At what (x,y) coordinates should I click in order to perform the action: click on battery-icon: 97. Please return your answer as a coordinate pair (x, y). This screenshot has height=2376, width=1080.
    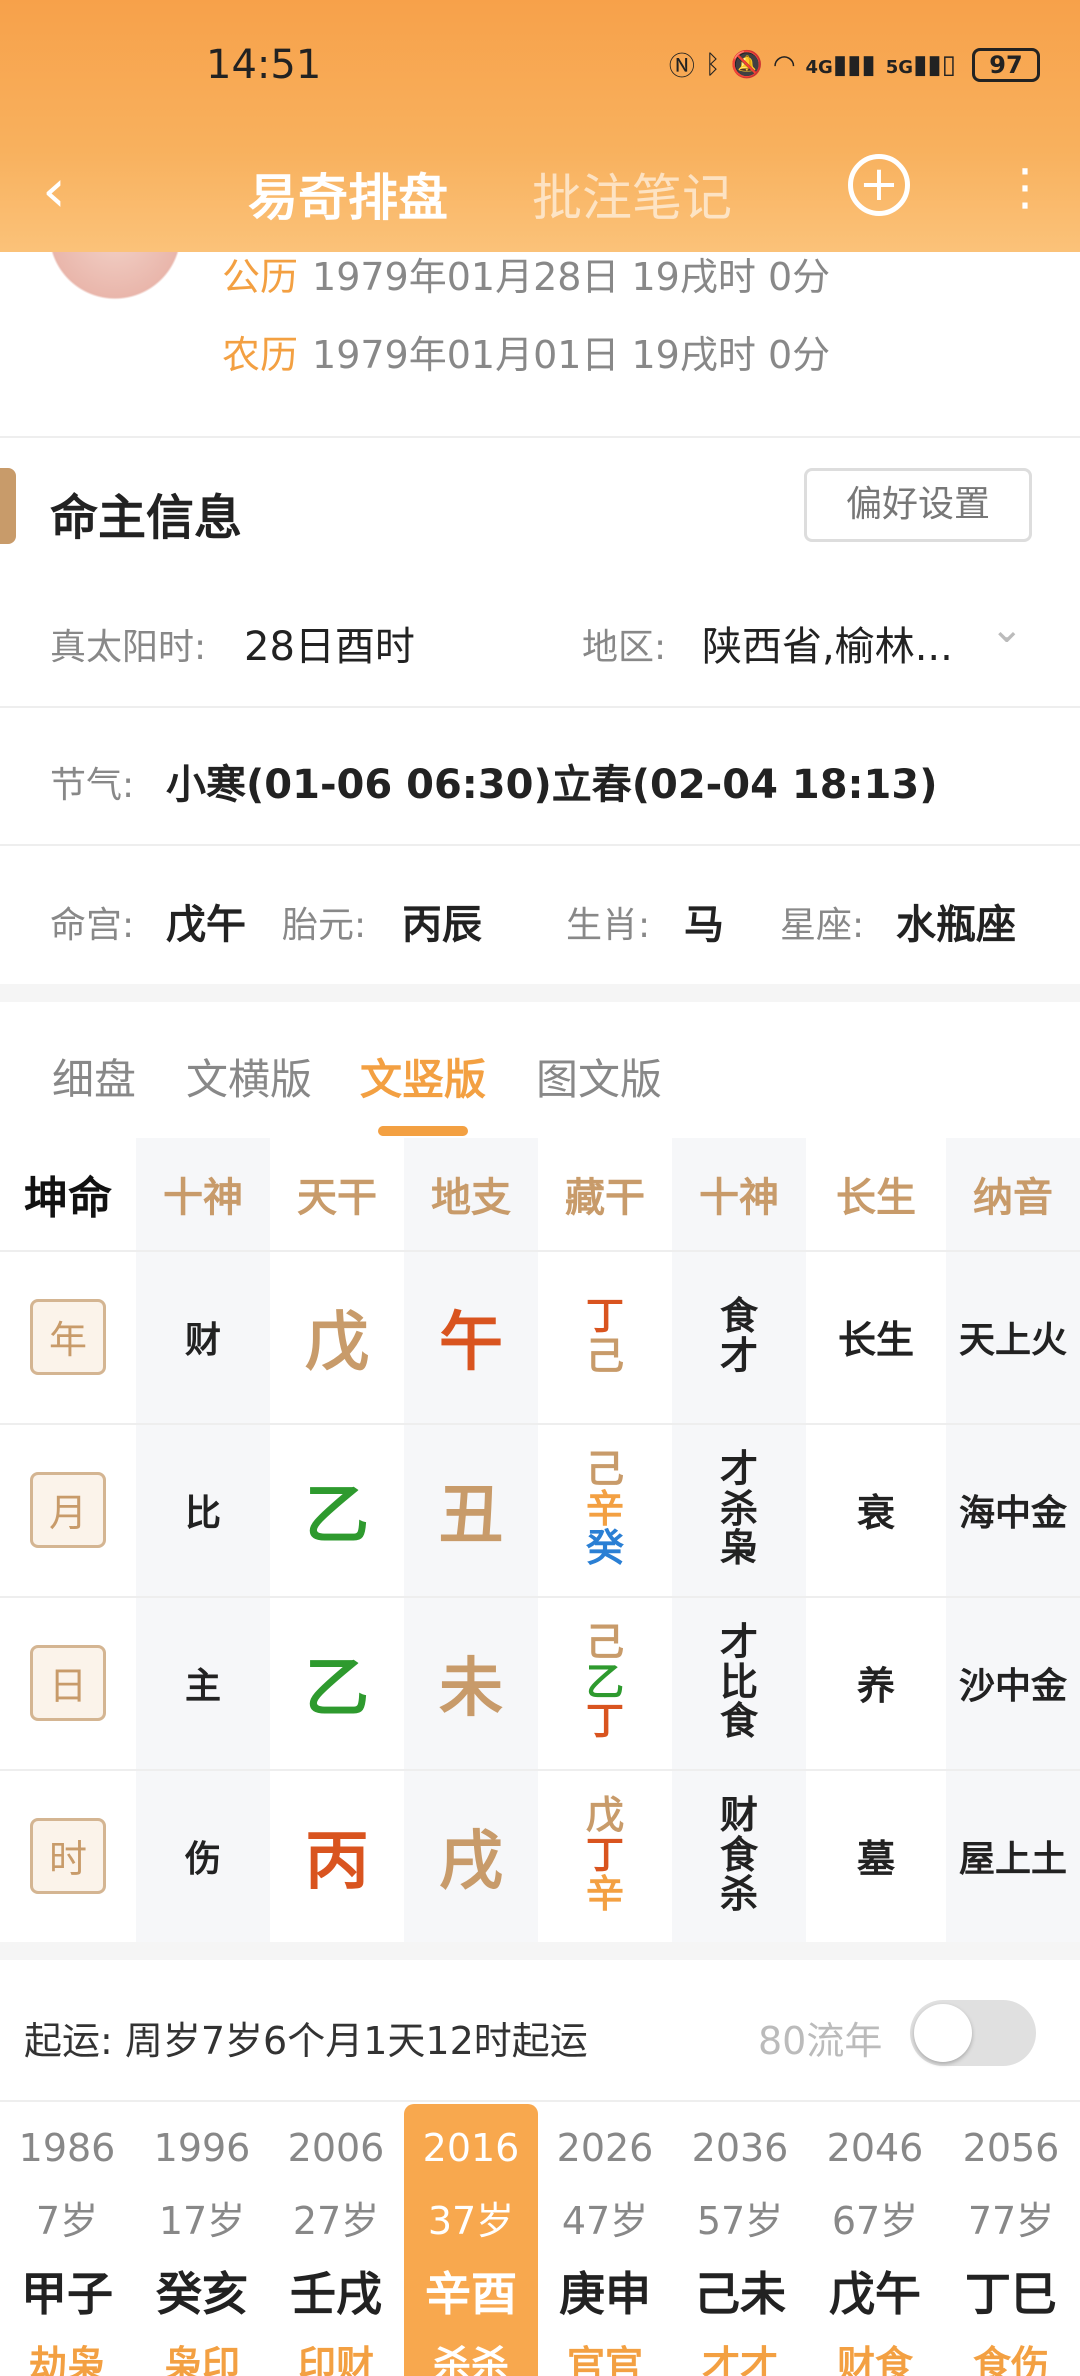
    Looking at the image, I should click on (1006, 64).